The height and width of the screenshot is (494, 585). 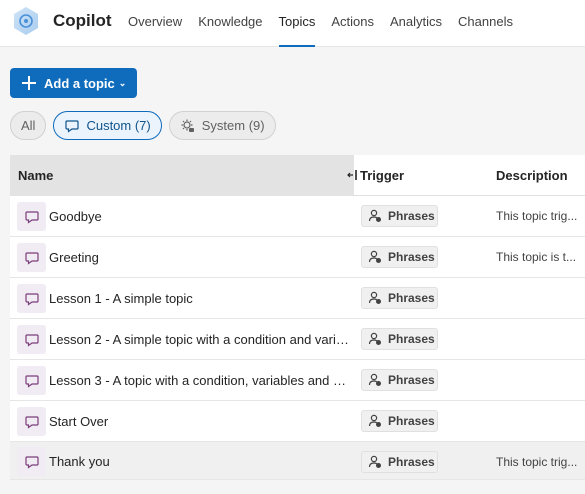 I want to click on filter-custom: Custom (7), so click(x=107, y=125).